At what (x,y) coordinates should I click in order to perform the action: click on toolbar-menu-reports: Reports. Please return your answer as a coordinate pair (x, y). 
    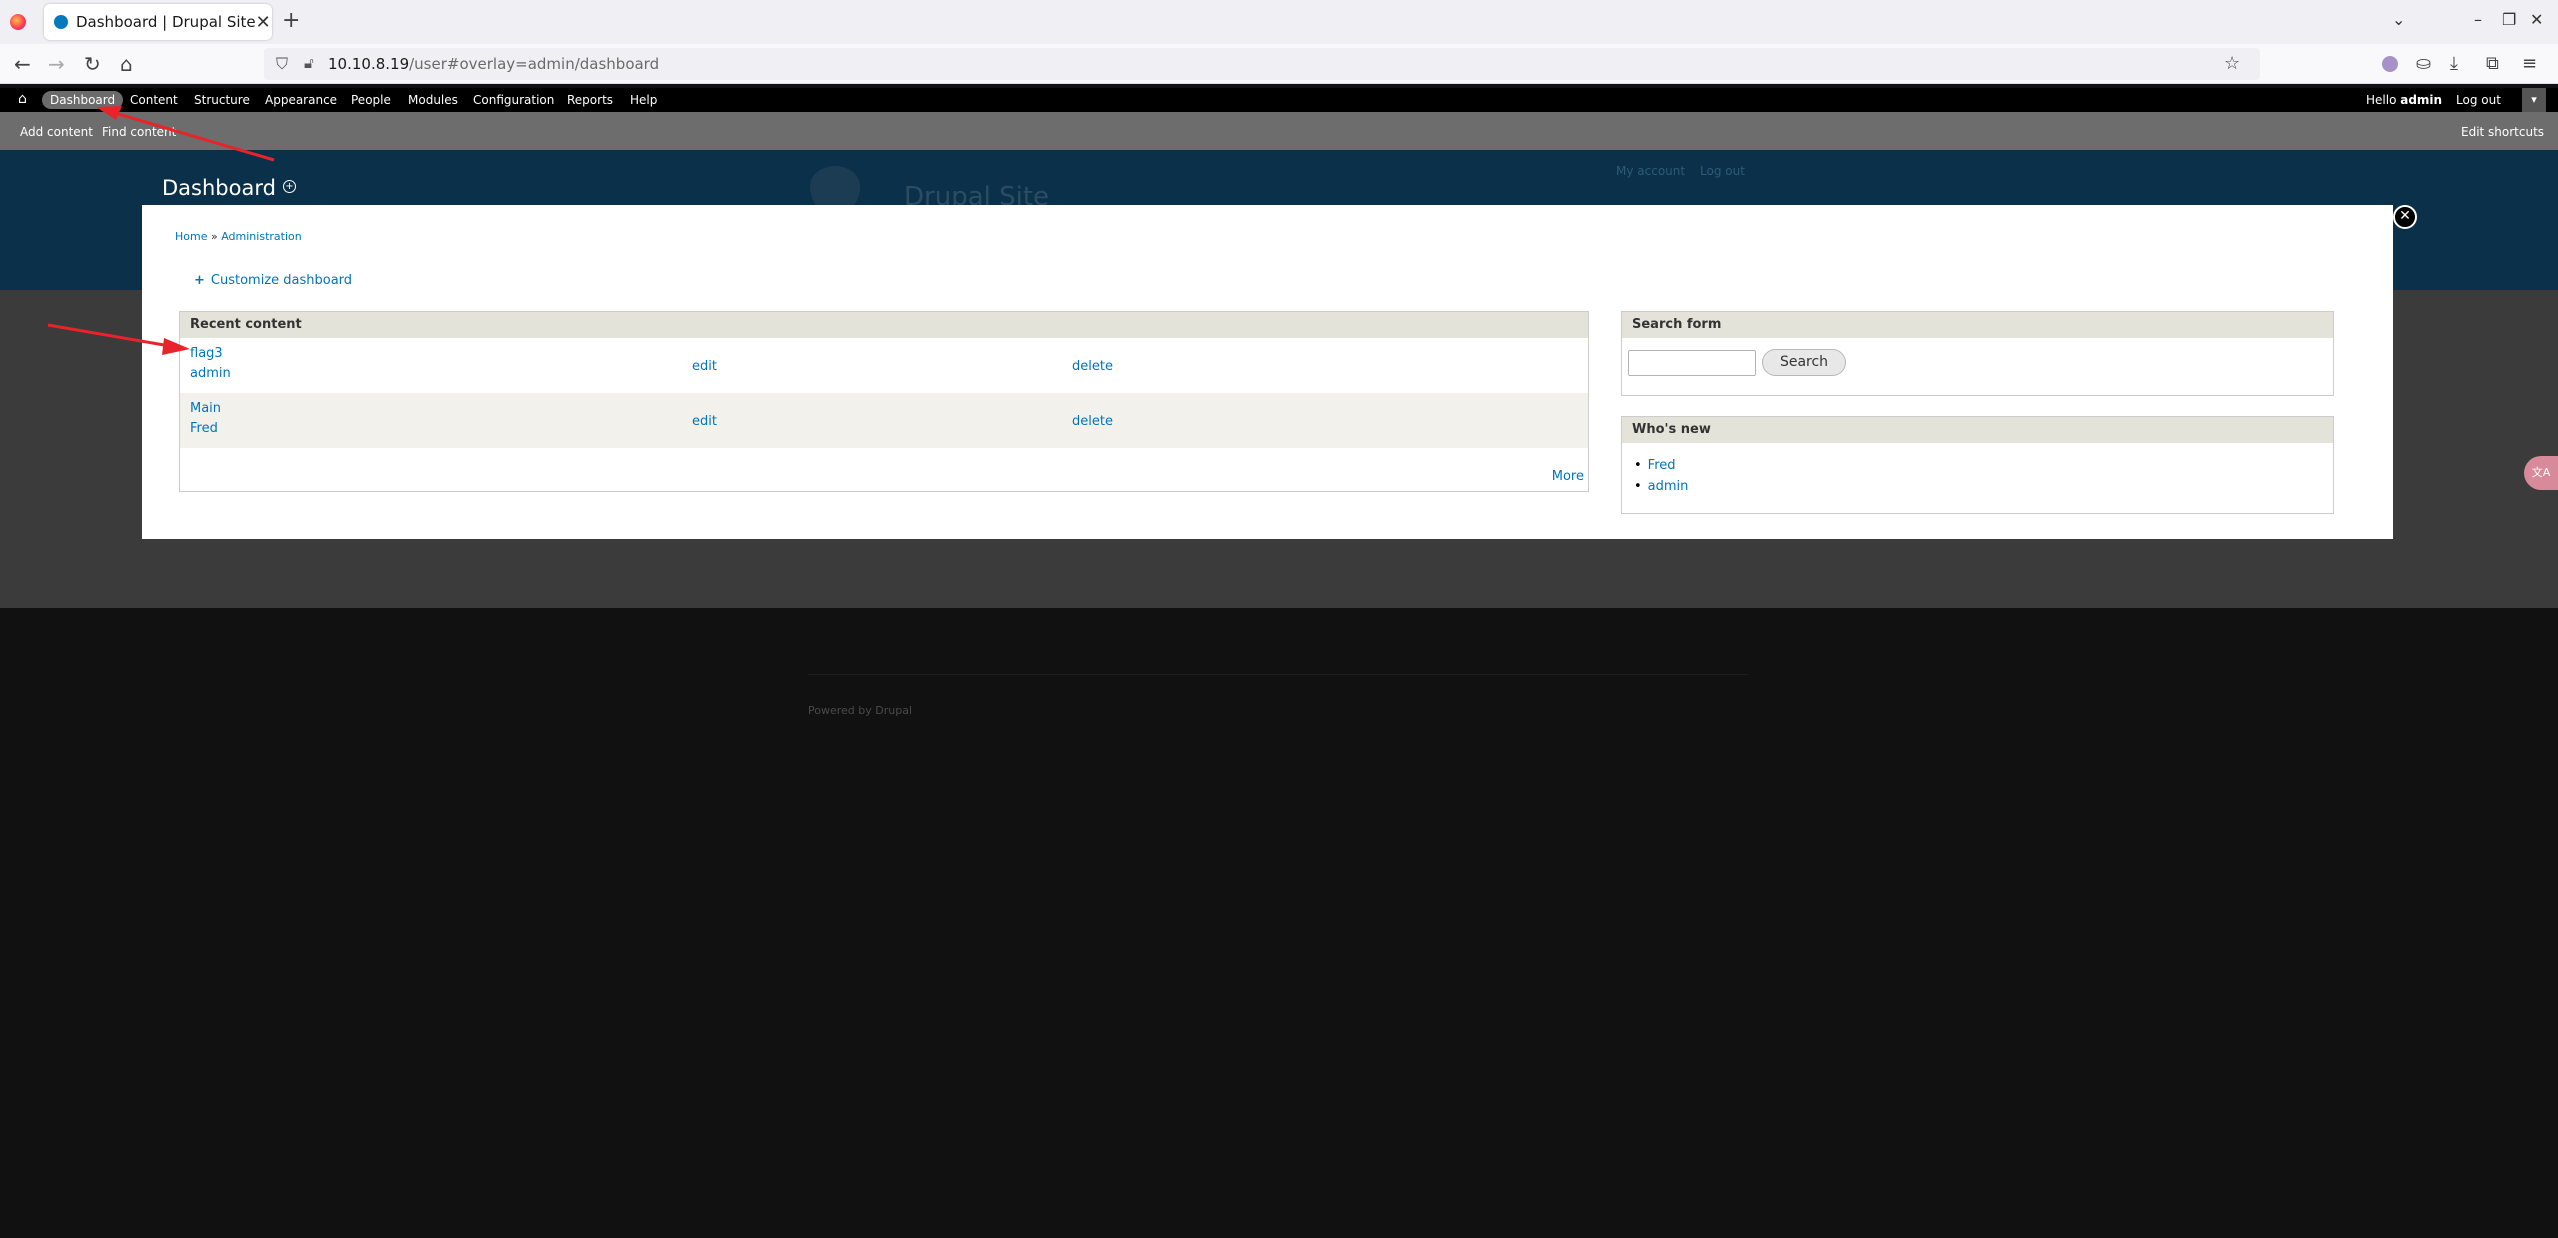
    Looking at the image, I should click on (590, 100).